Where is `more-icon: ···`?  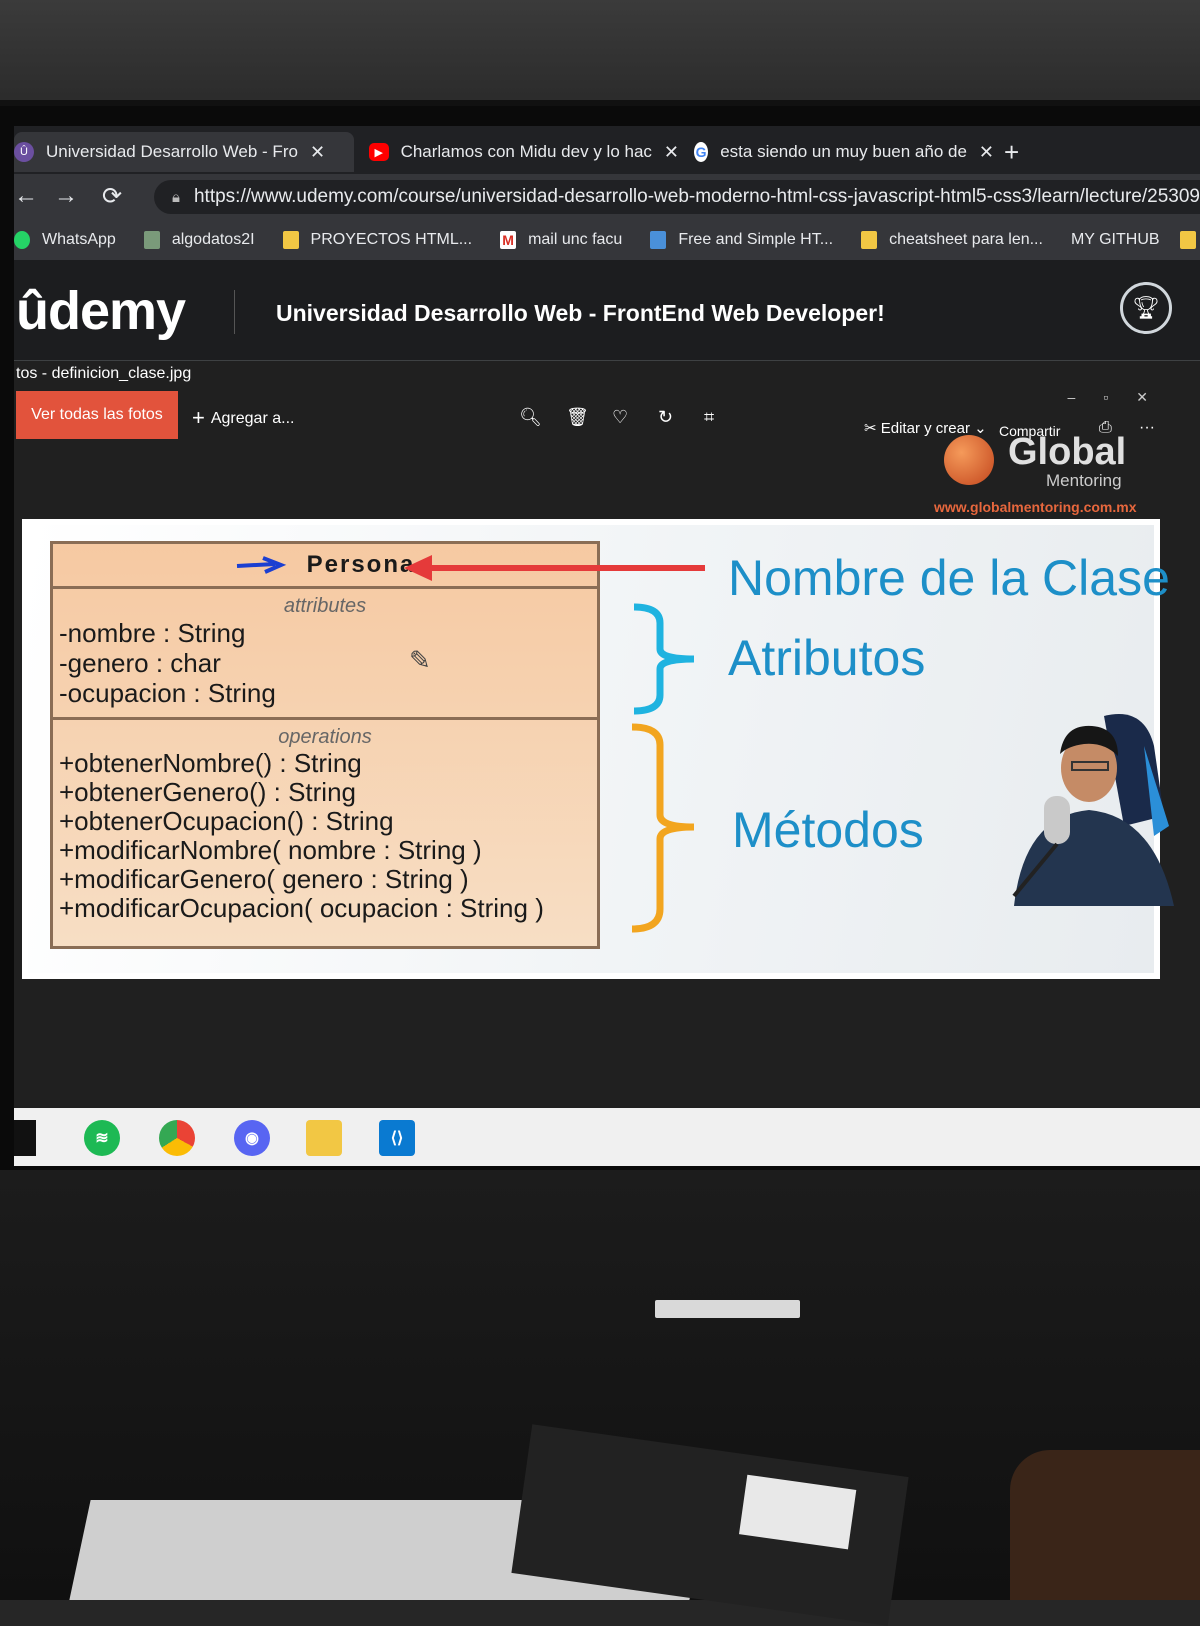 more-icon: ··· is located at coordinates (1147, 428).